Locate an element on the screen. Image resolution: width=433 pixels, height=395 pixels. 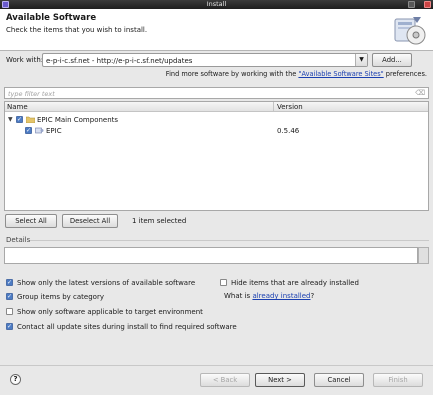
details-scrollbar is located at coordinates (423, 255).